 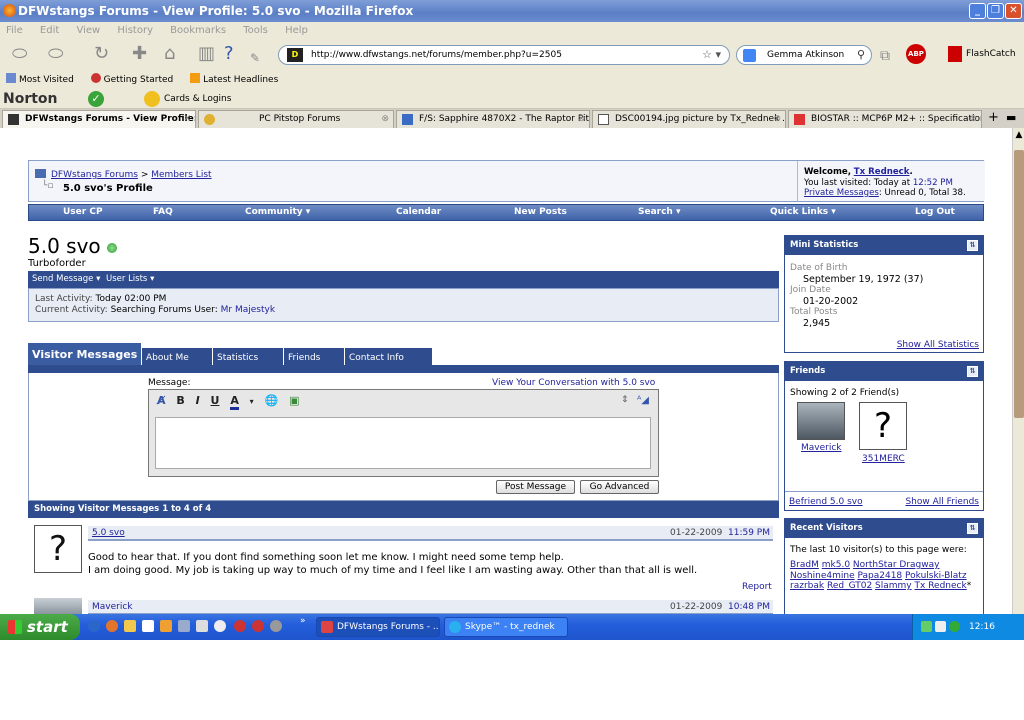 I want to click on message-textarea, so click(x=403, y=443).